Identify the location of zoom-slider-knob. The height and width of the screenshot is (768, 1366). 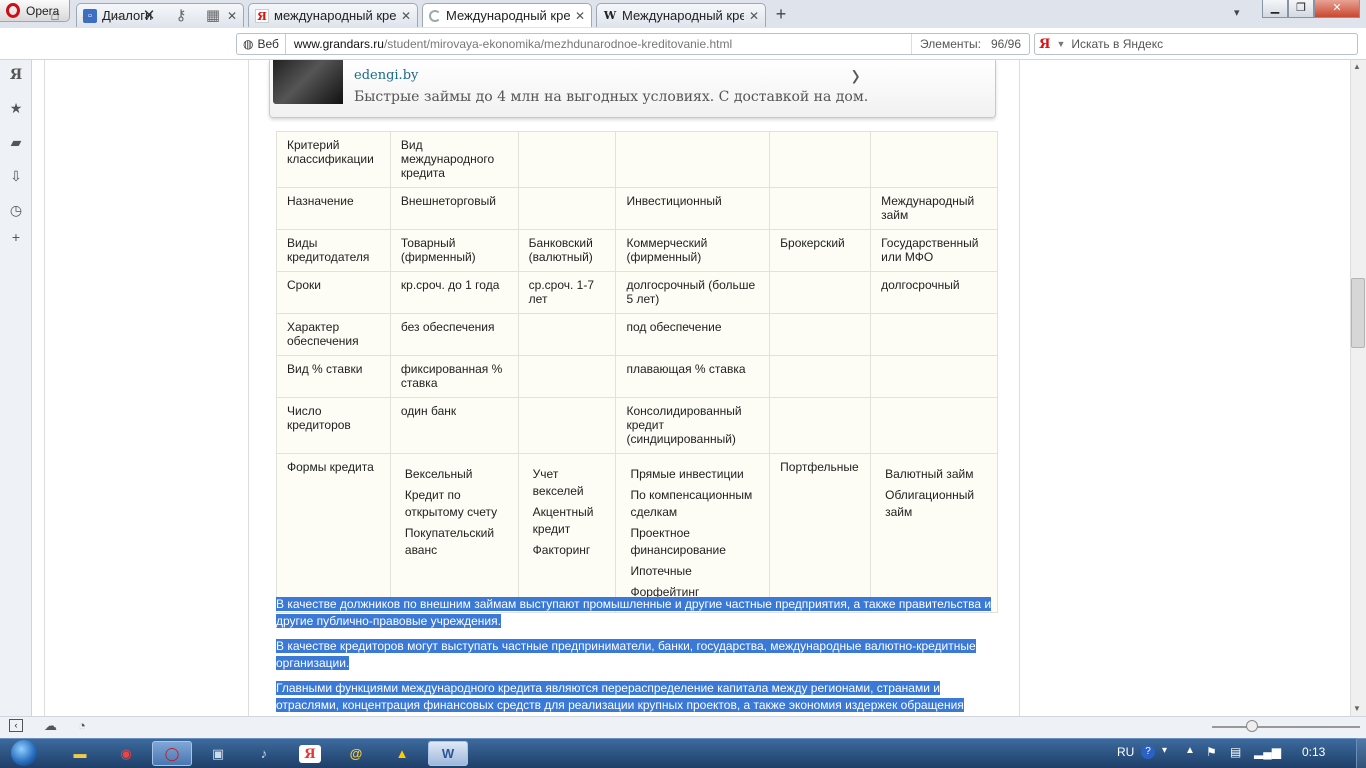
(1252, 726).